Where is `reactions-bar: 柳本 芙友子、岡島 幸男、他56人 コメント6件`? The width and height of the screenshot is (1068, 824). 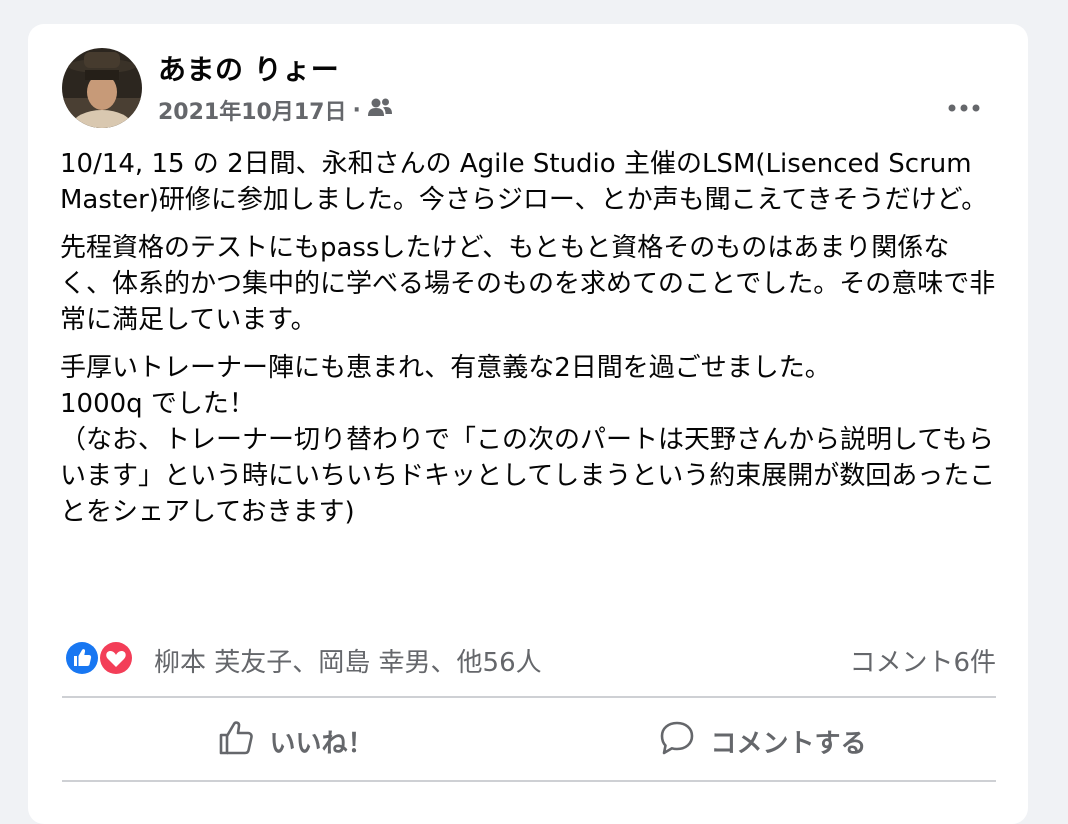 reactions-bar: 柳本 芙友子、岡島 幸男、他56人 コメント6件 is located at coordinates (529, 659).